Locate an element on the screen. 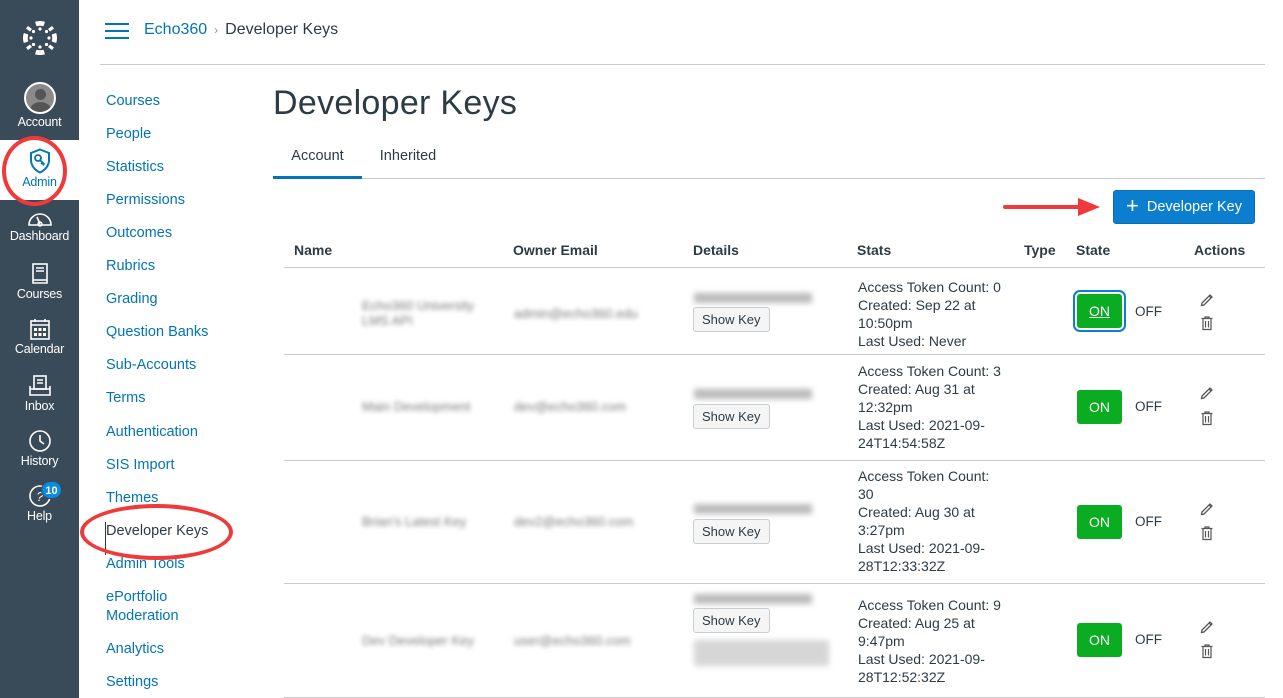  dashboard-gauge-icon is located at coordinates (39, 220).